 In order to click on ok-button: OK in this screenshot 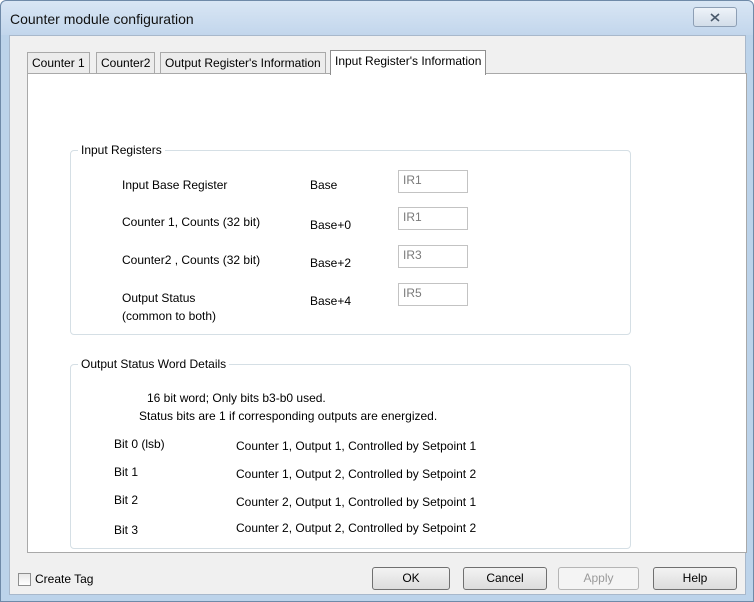, I will do `click(411, 578)`.